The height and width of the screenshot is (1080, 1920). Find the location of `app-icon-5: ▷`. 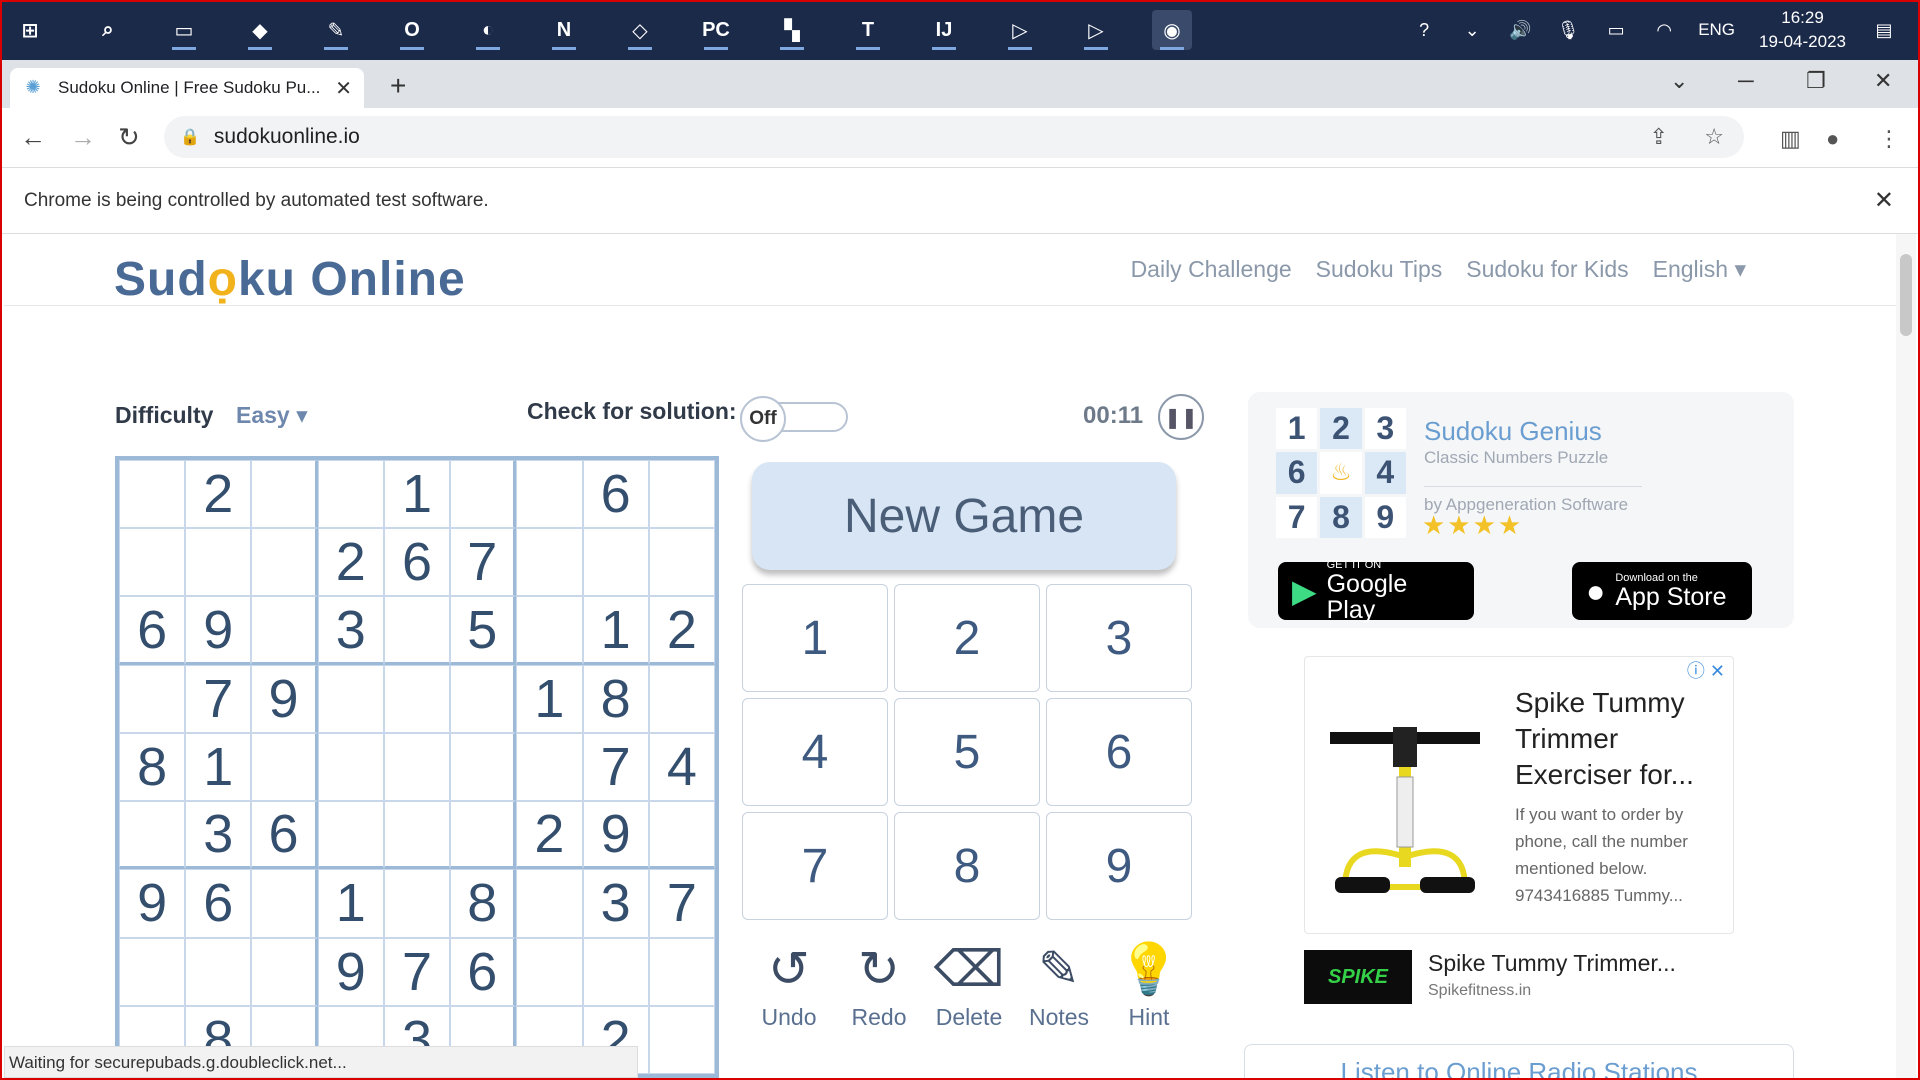

app-icon-5: ▷ is located at coordinates (1096, 30).